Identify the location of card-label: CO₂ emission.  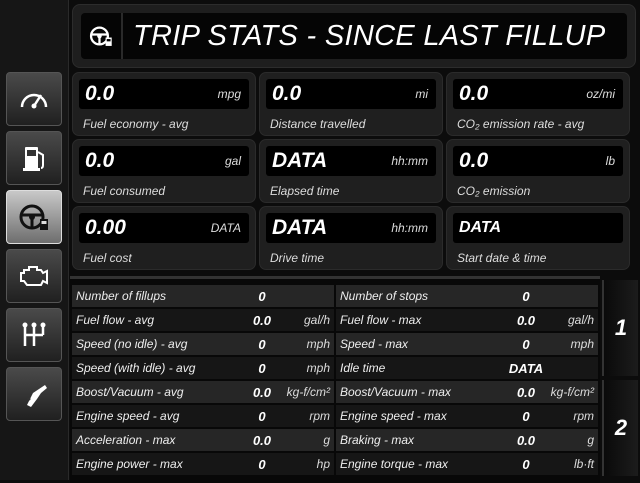
(494, 191).